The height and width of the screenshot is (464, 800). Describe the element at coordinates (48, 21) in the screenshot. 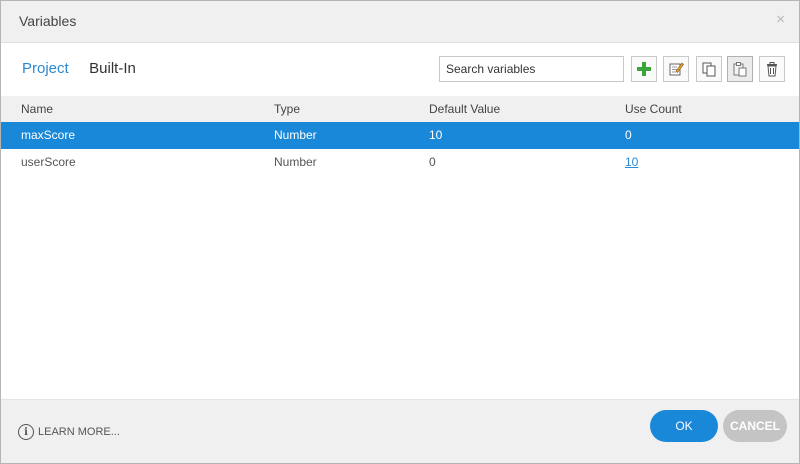

I see `dialog-title: Variables` at that location.